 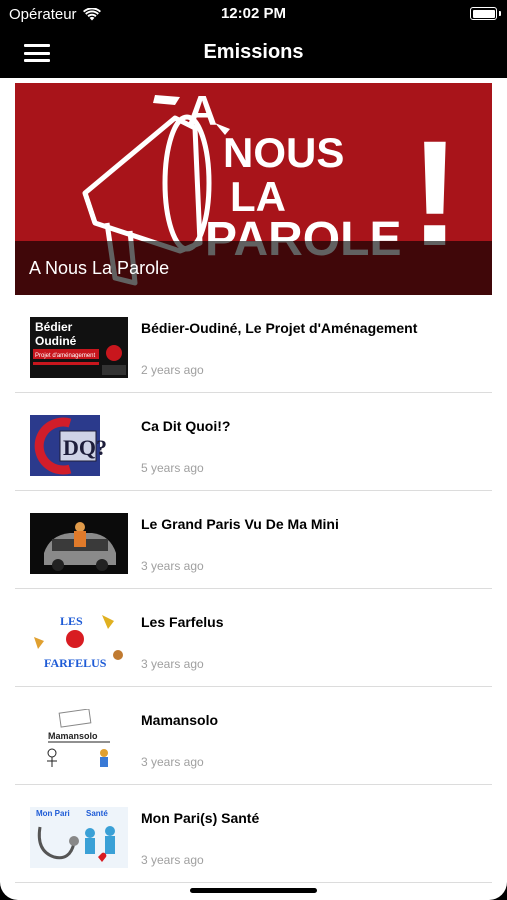 What do you see at coordinates (85, 447) in the screenshot?
I see `thumb-text-cdq: DQ?` at bounding box center [85, 447].